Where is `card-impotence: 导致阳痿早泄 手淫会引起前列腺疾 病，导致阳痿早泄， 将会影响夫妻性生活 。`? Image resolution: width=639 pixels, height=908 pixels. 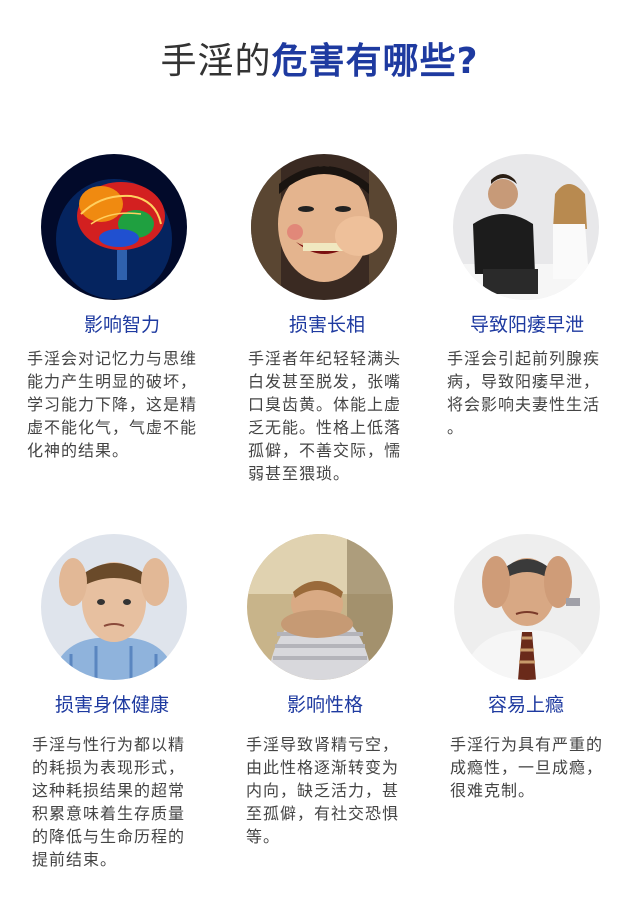 card-impotence: 导致阳痿早泄 手淫会引起前列腺疾 病，导致阳痿早泄， 将会影响夫妻性生活 。 is located at coordinates (543, 300).